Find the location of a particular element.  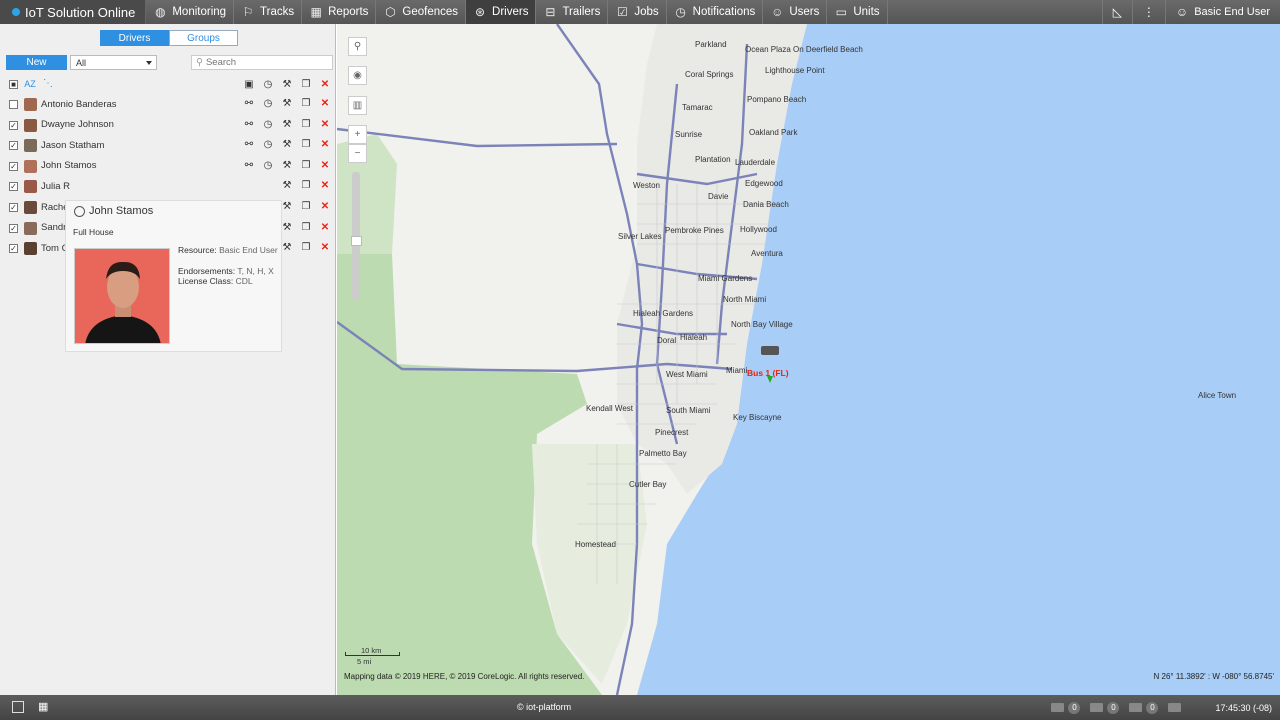

search-box: ⚲ is located at coordinates (262, 62).